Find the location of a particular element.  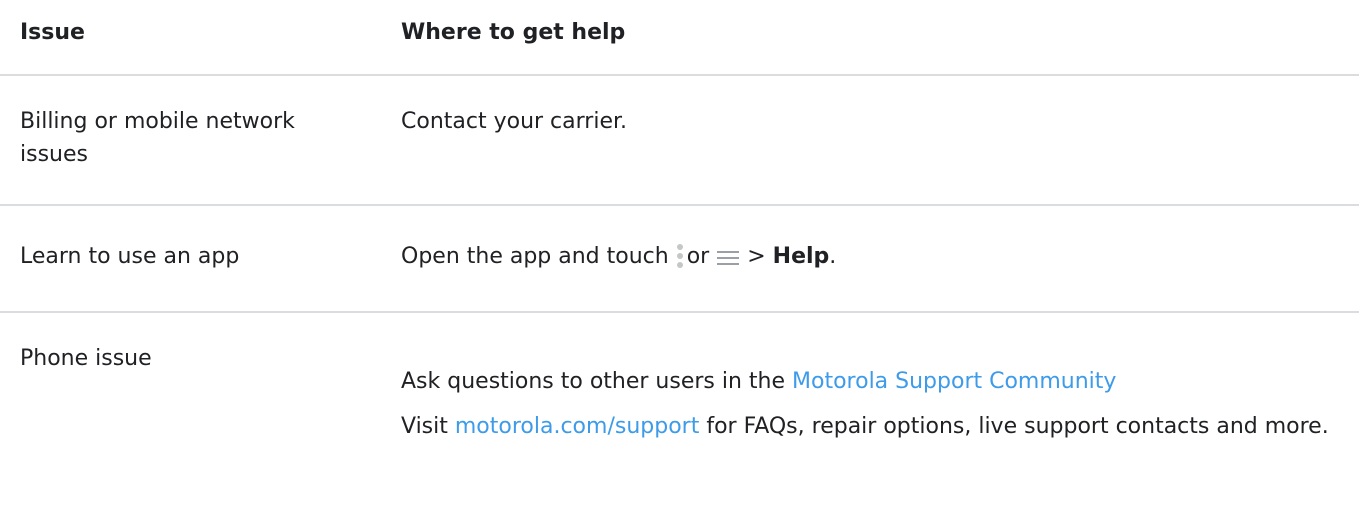

header-where-to-get-help: Where to get help is located at coordinates (513, 32).